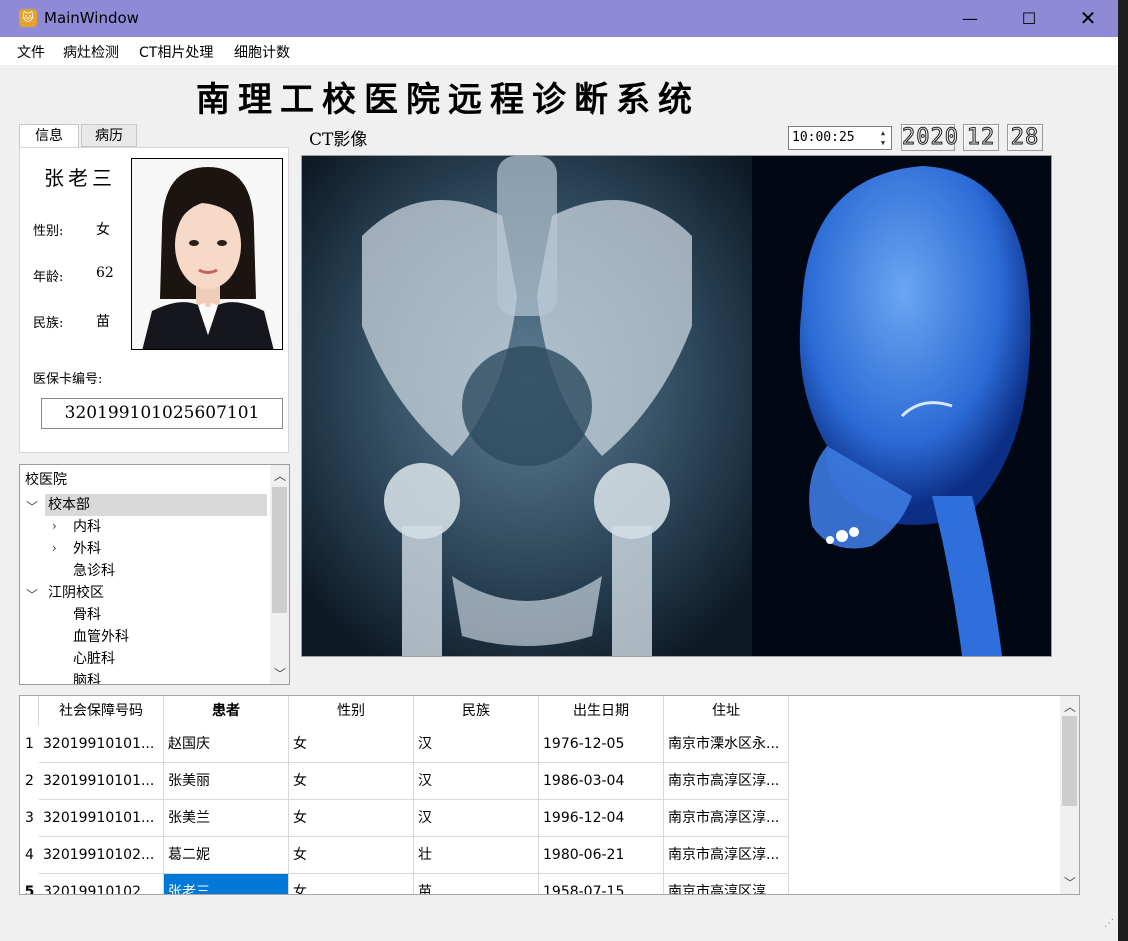 The height and width of the screenshot is (941, 1128). What do you see at coordinates (49, 136) in the screenshot?
I see `tab-info: 信息` at bounding box center [49, 136].